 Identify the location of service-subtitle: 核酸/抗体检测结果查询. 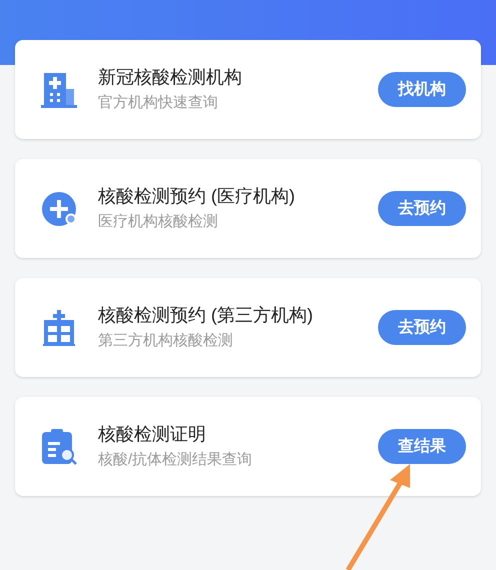
(176, 460).